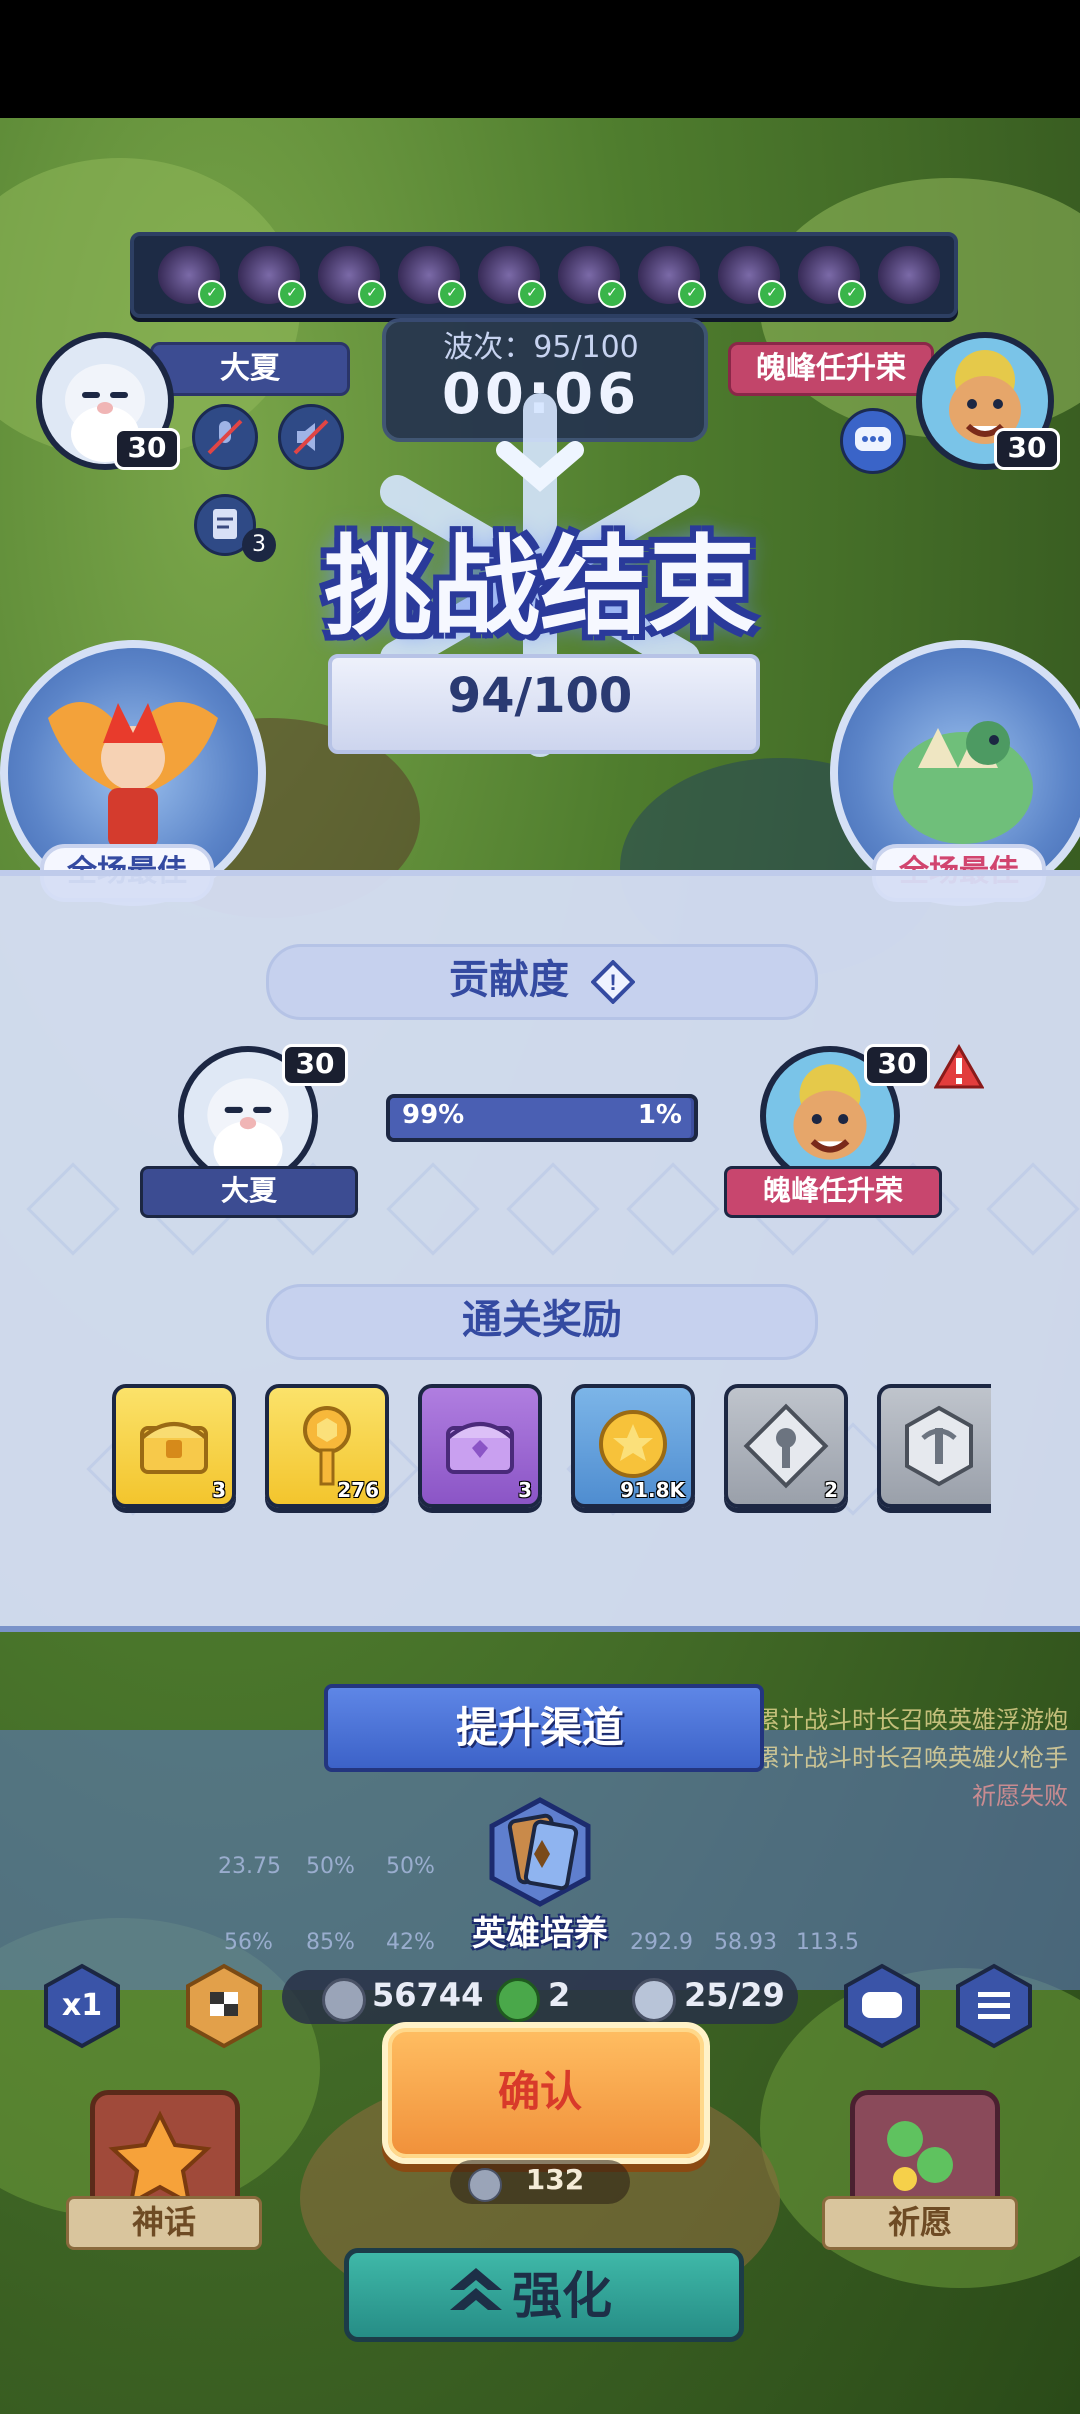 The height and width of the screenshot is (2414, 1080). I want to click on reward-item-silver-emblem, so click(934, 1446).